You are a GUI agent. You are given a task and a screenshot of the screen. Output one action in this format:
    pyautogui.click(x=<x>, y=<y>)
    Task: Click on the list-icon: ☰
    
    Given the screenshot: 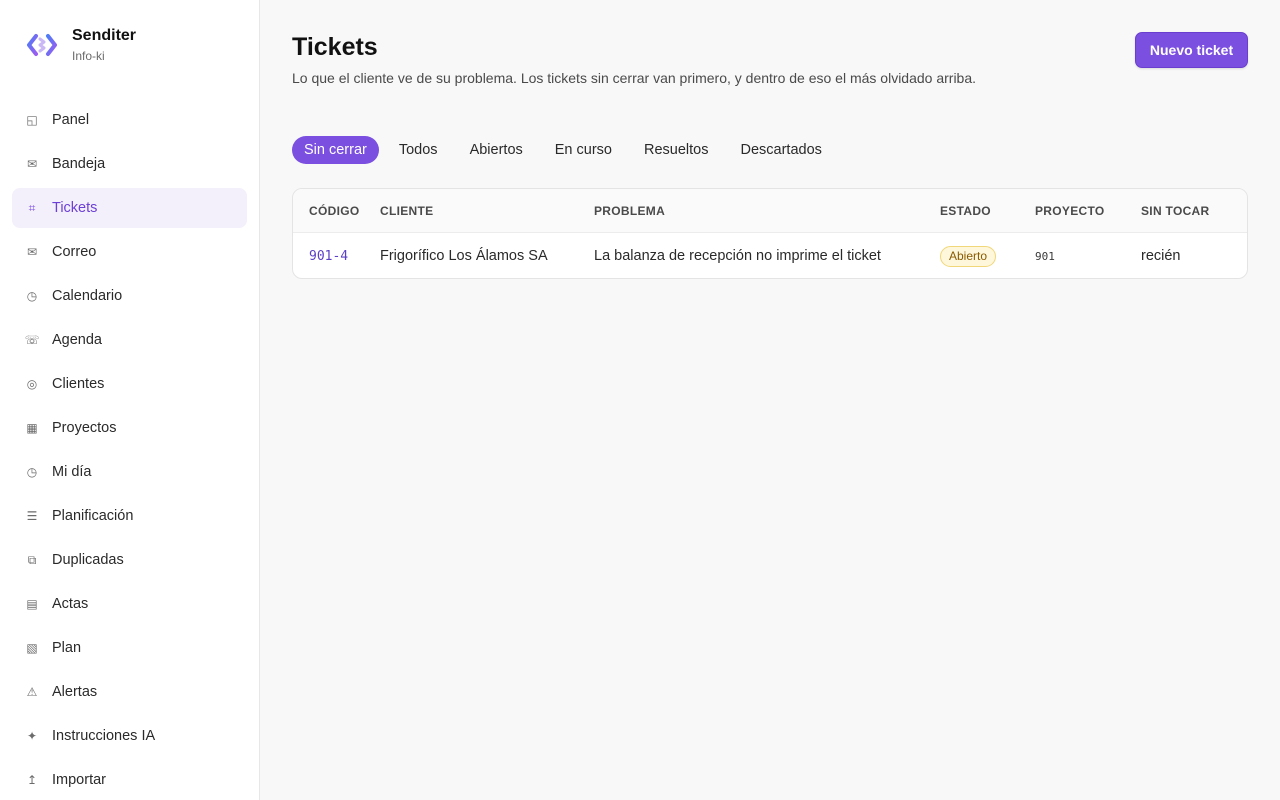 What is the action you would take?
    pyautogui.click(x=32, y=516)
    